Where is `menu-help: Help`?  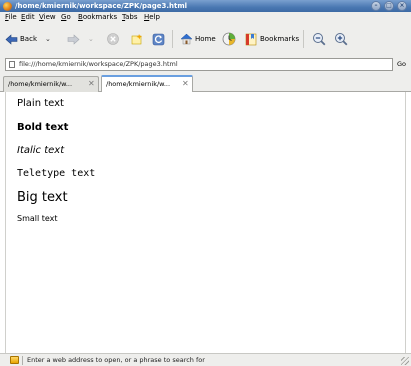
menu-help: Help is located at coordinates (152, 17).